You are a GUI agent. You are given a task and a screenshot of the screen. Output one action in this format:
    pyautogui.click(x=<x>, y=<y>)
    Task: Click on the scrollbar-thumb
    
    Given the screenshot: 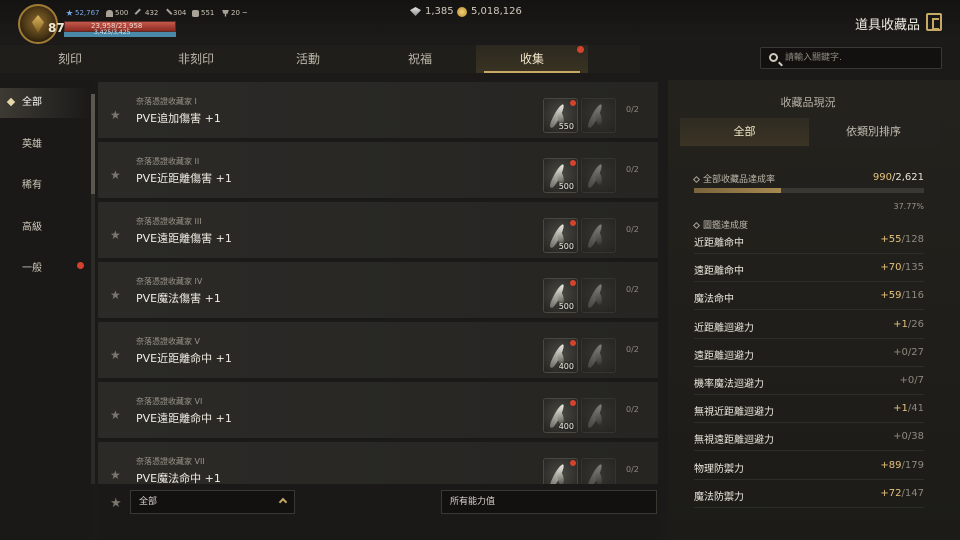 What is the action you would take?
    pyautogui.click(x=93, y=144)
    